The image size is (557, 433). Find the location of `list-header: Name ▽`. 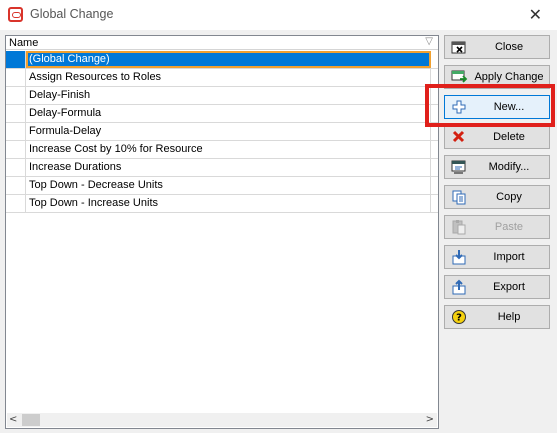

list-header: Name ▽ is located at coordinates (222, 43).